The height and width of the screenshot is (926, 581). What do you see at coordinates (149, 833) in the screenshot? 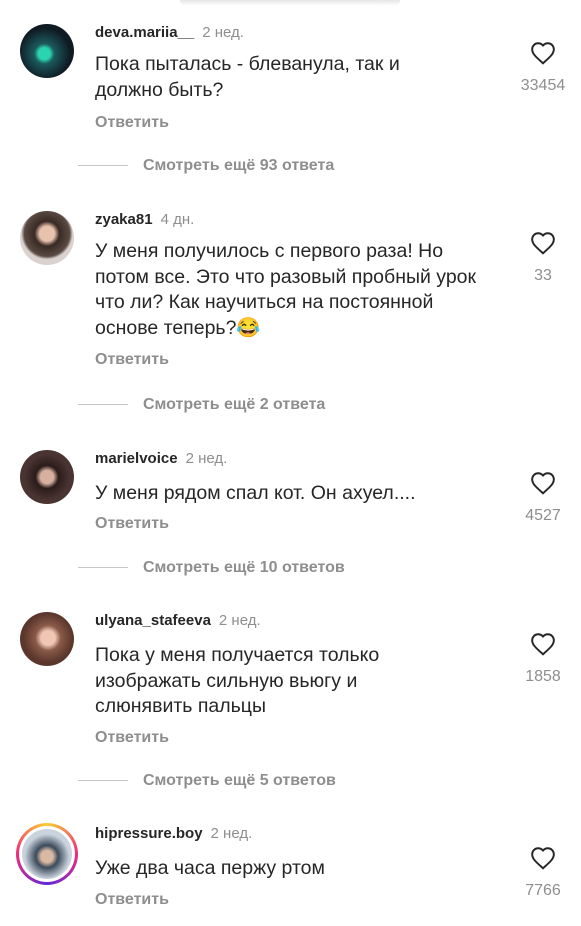
I see `username: hipressure.boy` at bounding box center [149, 833].